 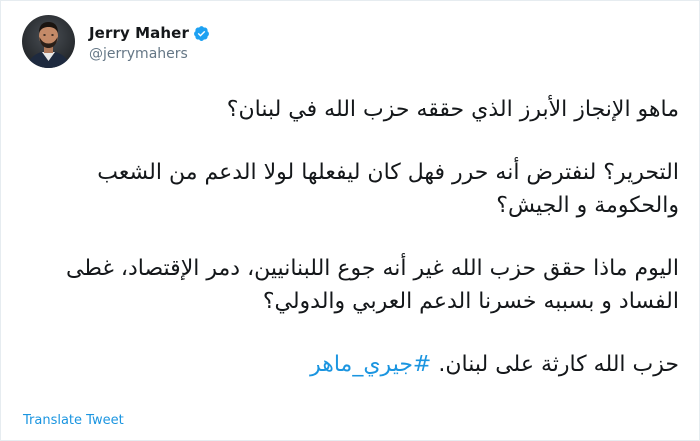 I want to click on name-row: Jerry Maher, so click(x=149, y=33).